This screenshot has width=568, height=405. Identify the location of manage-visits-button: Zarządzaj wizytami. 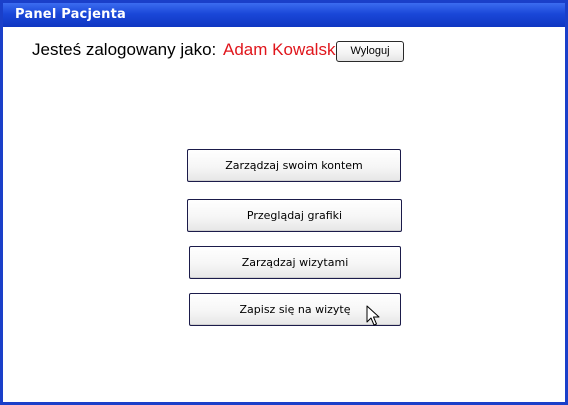
(295, 262).